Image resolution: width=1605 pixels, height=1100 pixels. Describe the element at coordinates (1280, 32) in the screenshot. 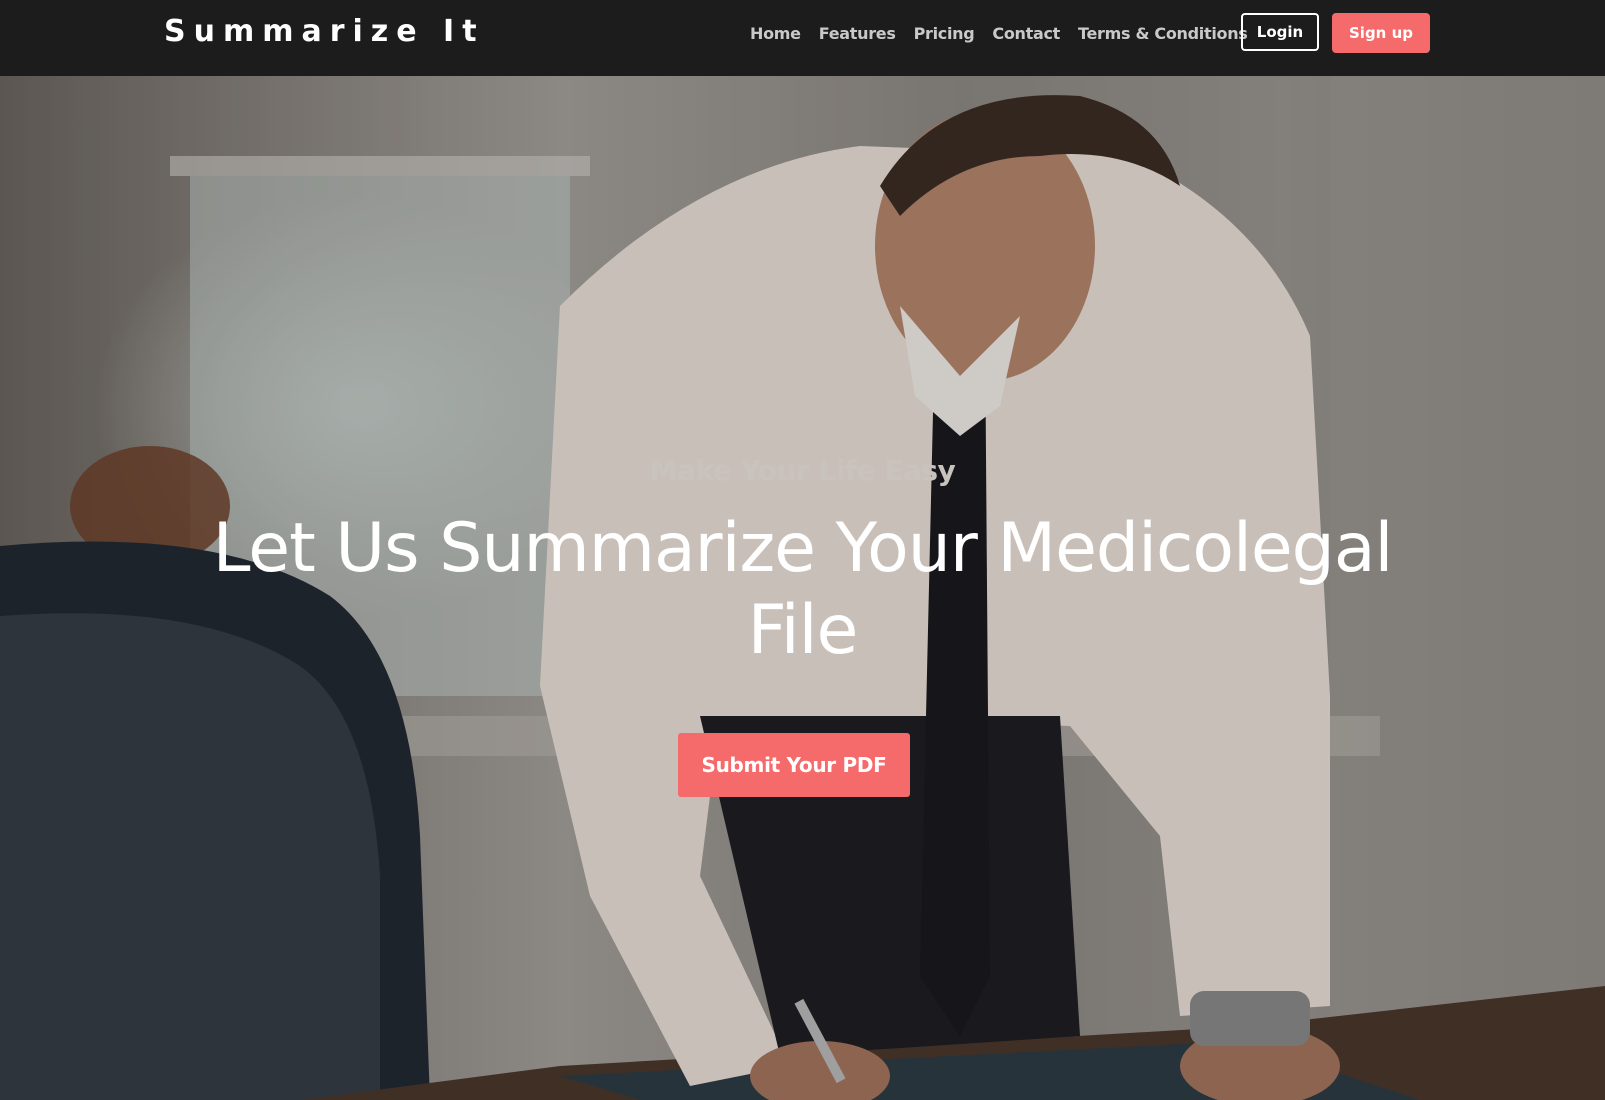

I see `login-button: Login` at that location.